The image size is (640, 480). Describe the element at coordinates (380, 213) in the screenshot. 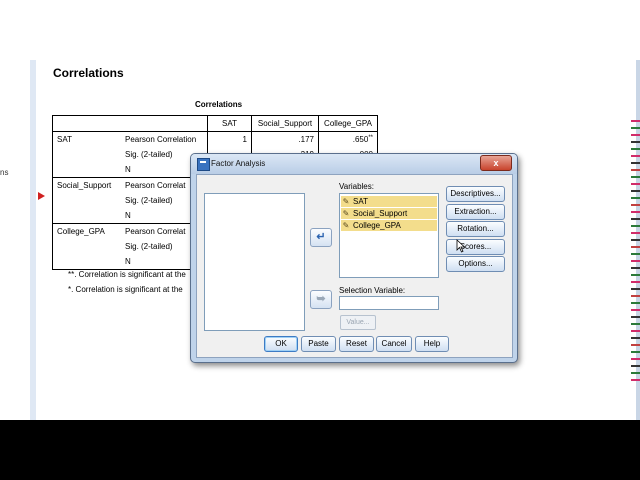

I see `variable-name: Social_Support` at that location.